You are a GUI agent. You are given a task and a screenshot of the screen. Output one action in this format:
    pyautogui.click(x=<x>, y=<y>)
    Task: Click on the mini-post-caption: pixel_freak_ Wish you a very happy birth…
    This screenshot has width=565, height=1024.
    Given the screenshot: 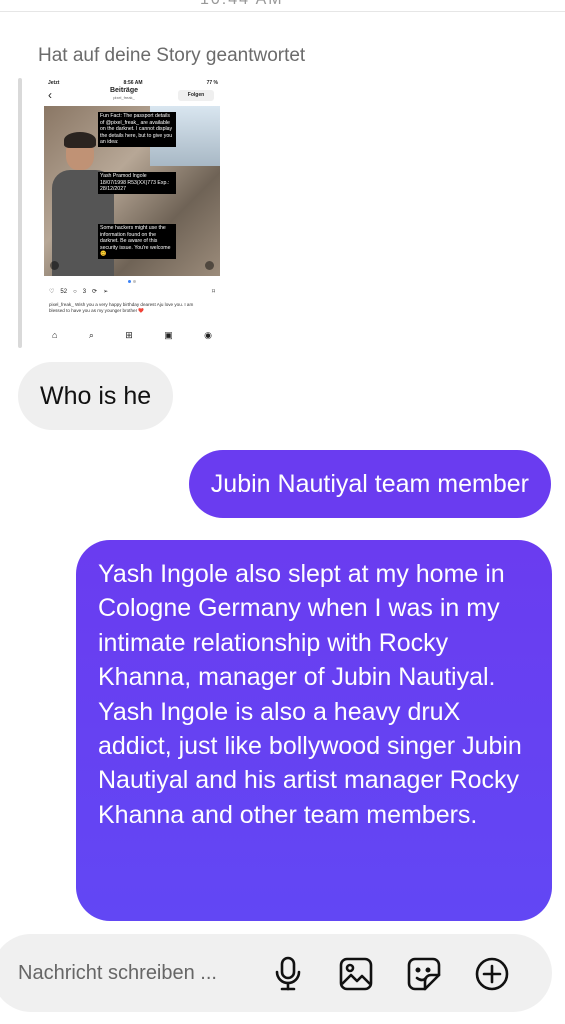 What is the action you would take?
    pyautogui.click(x=121, y=307)
    